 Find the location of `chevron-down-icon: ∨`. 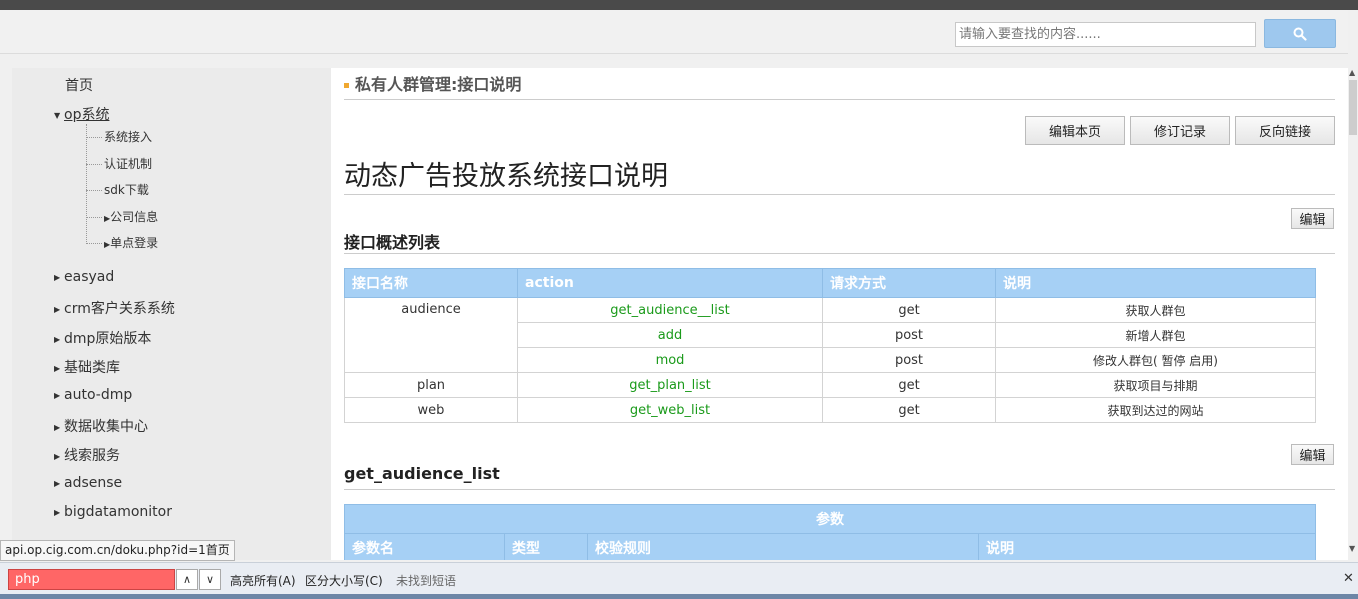

chevron-down-icon: ∨ is located at coordinates (210, 579).